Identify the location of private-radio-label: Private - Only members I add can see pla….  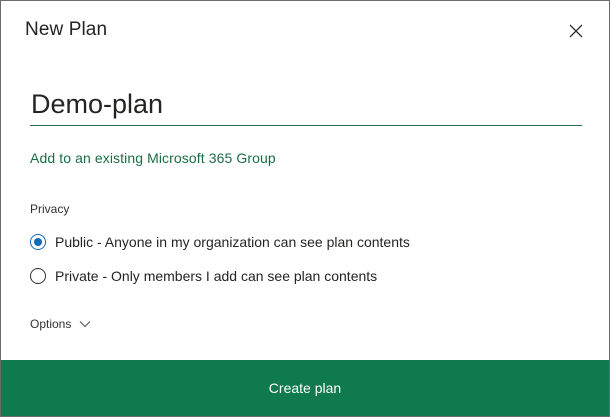
(216, 276).